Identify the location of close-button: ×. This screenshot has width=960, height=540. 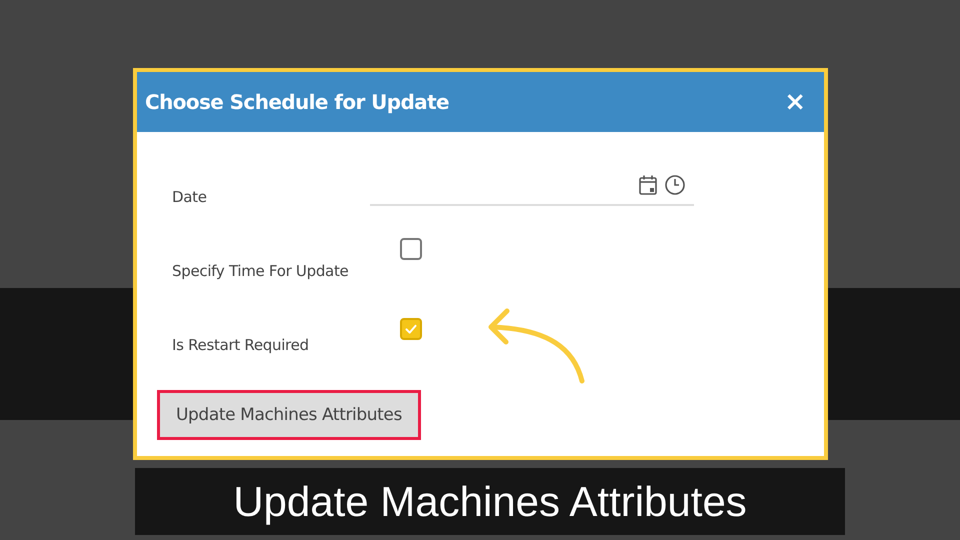
(795, 102).